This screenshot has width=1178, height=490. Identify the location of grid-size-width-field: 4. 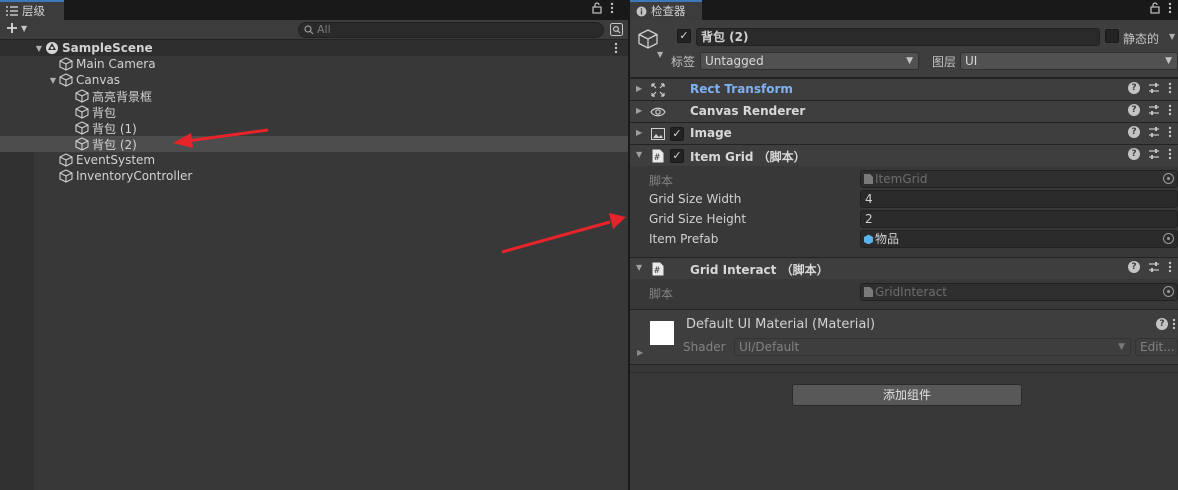
(1019, 199).